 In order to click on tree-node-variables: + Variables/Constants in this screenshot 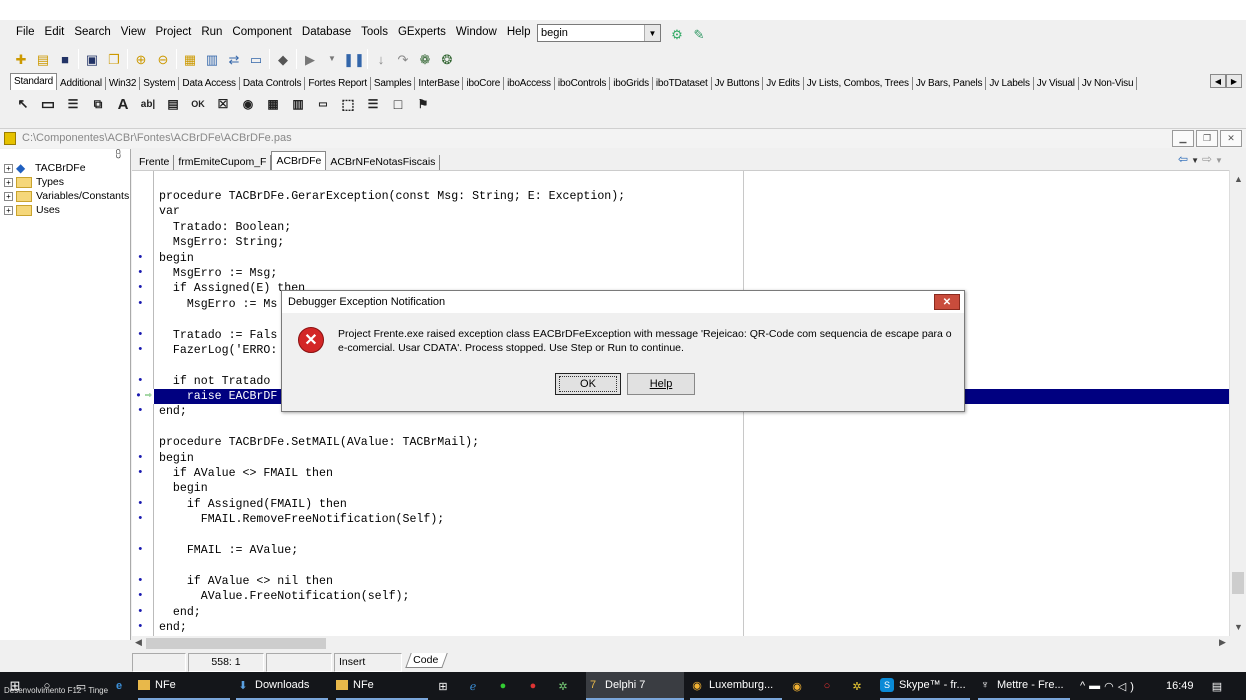, I will do `click(66, 196)`.